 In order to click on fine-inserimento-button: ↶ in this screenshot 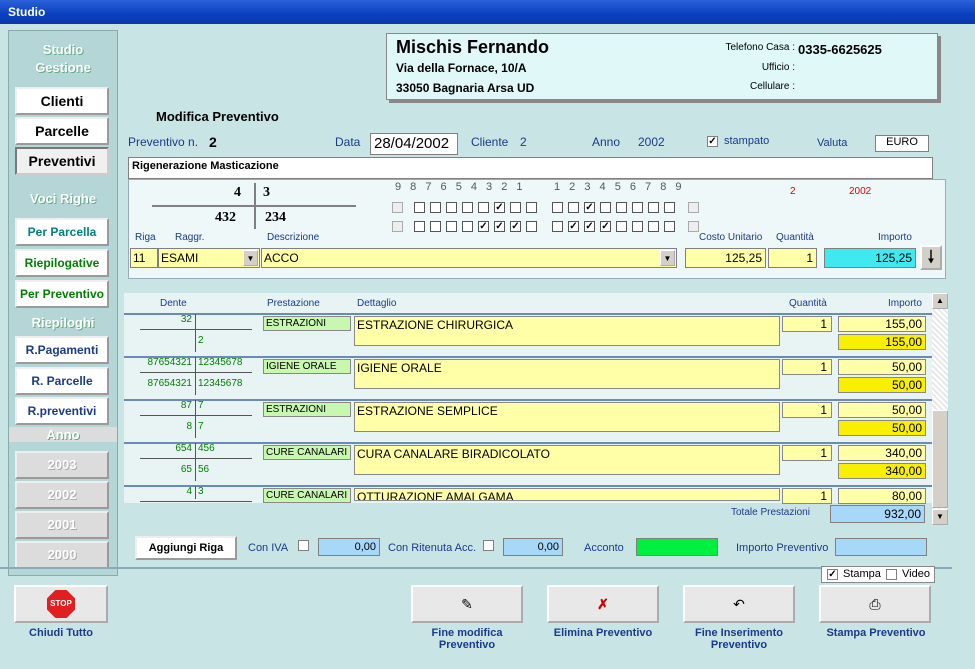, I will do `click(739, 604)`.